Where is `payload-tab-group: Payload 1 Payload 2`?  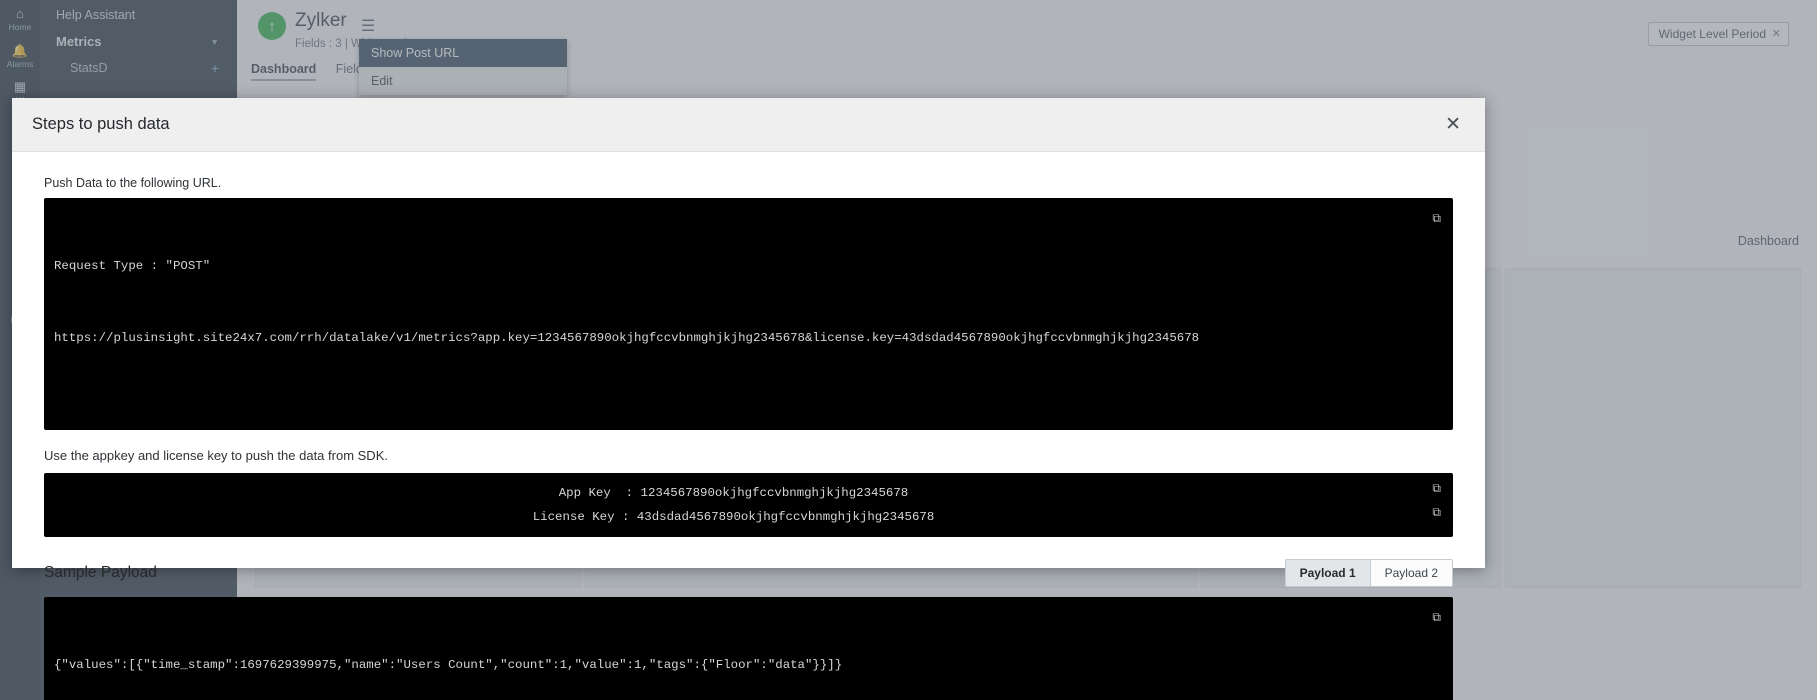
payload-tab-group: Payload 1 Payload 2 is located at coordinates (1368, 573).